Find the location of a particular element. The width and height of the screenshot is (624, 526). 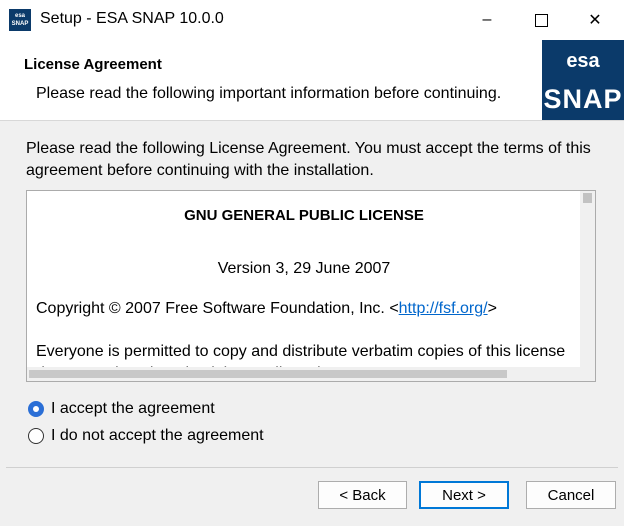

horizontal-scroll-thumb is located at coordinates (268, 374).